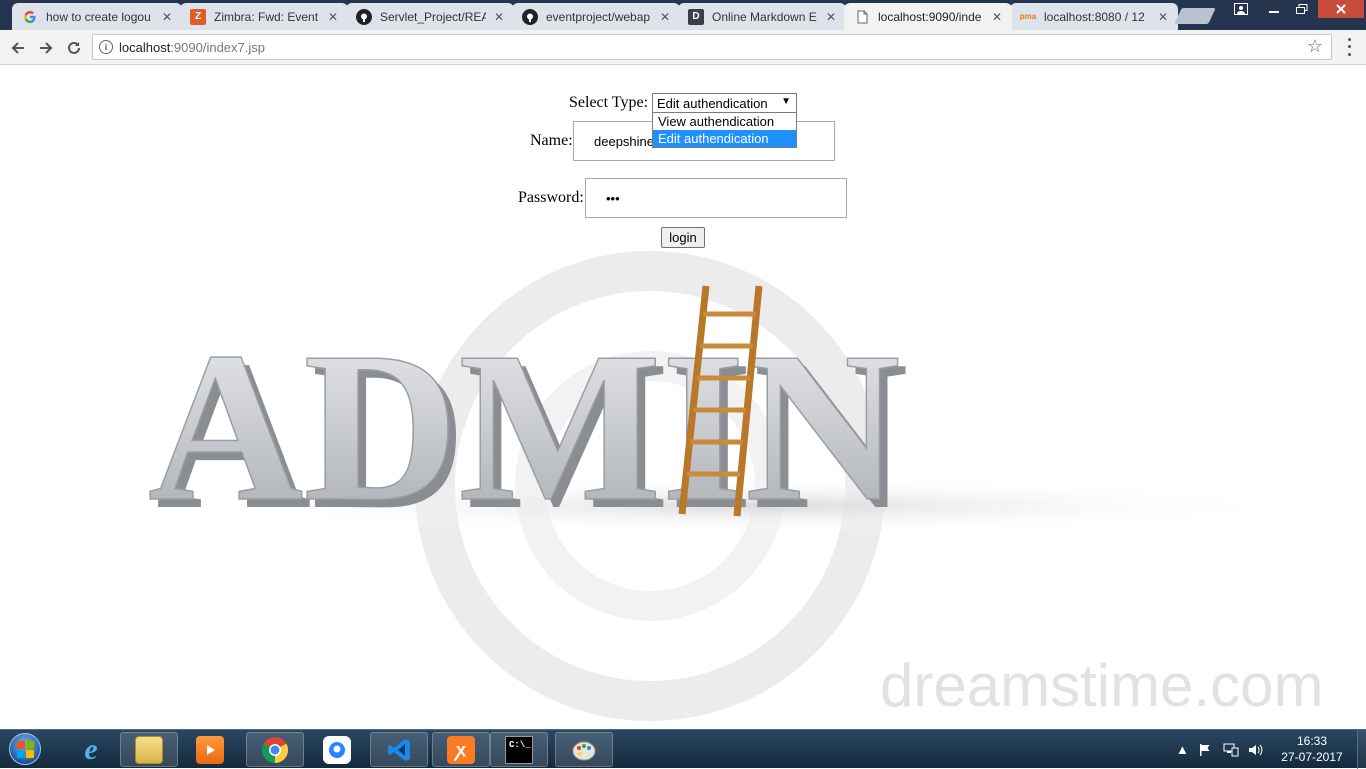 The image size is (1366, 769). I want to click on tab-title: localhost:9090/inde, so click(930, 16).